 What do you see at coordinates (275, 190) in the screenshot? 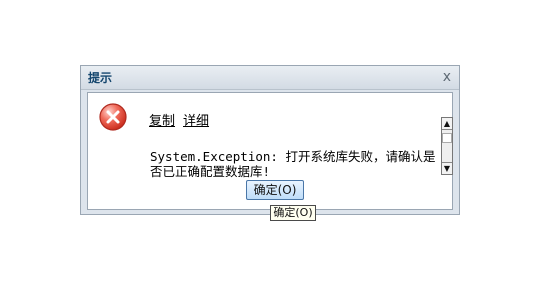
I see `ok-button: 确定(O)` at bounding box center [275, 190].